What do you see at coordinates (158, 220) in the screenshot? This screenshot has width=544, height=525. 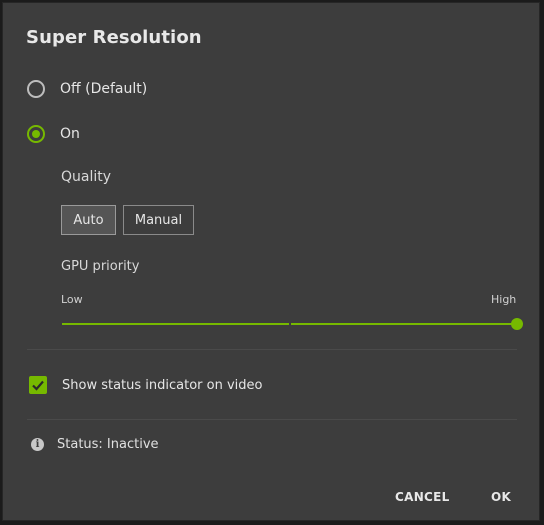 I see `quality-manual-button: Manual` at bounding box center [158, 220].